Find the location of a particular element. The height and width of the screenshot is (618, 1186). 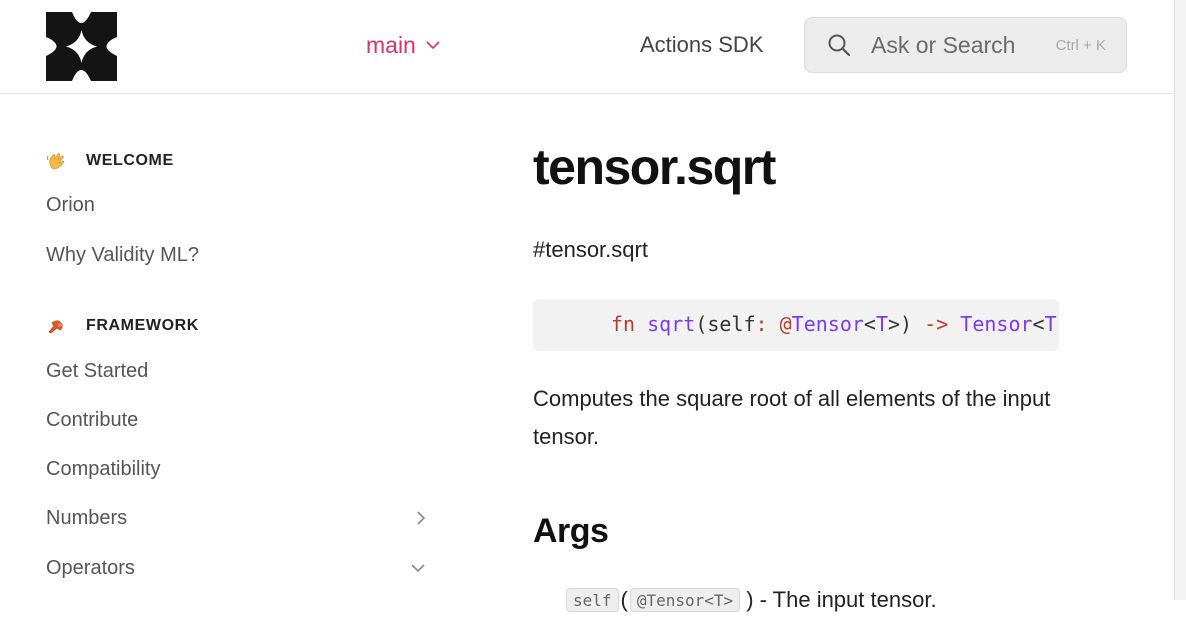

sidebar-item-label: Operators is located at coordinates (90, 567).